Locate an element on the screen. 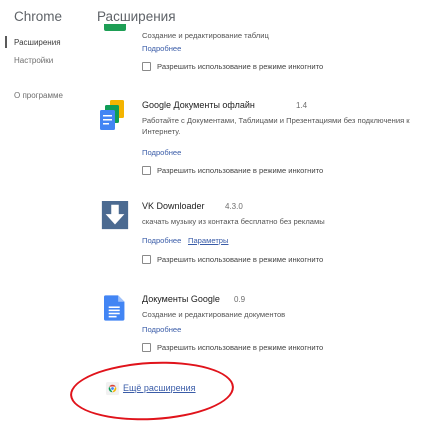 Image resolution: width=434 pixels, height=424 pixels. google-docs-icon is located at coordinates (114, 308).